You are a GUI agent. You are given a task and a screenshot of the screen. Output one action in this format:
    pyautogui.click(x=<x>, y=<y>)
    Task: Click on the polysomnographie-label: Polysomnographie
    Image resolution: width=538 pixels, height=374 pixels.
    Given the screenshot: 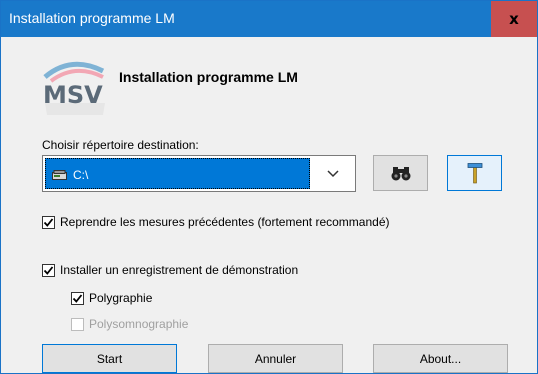 What is the action you would take?
    pyautogui.click(x=139, y=324)
    